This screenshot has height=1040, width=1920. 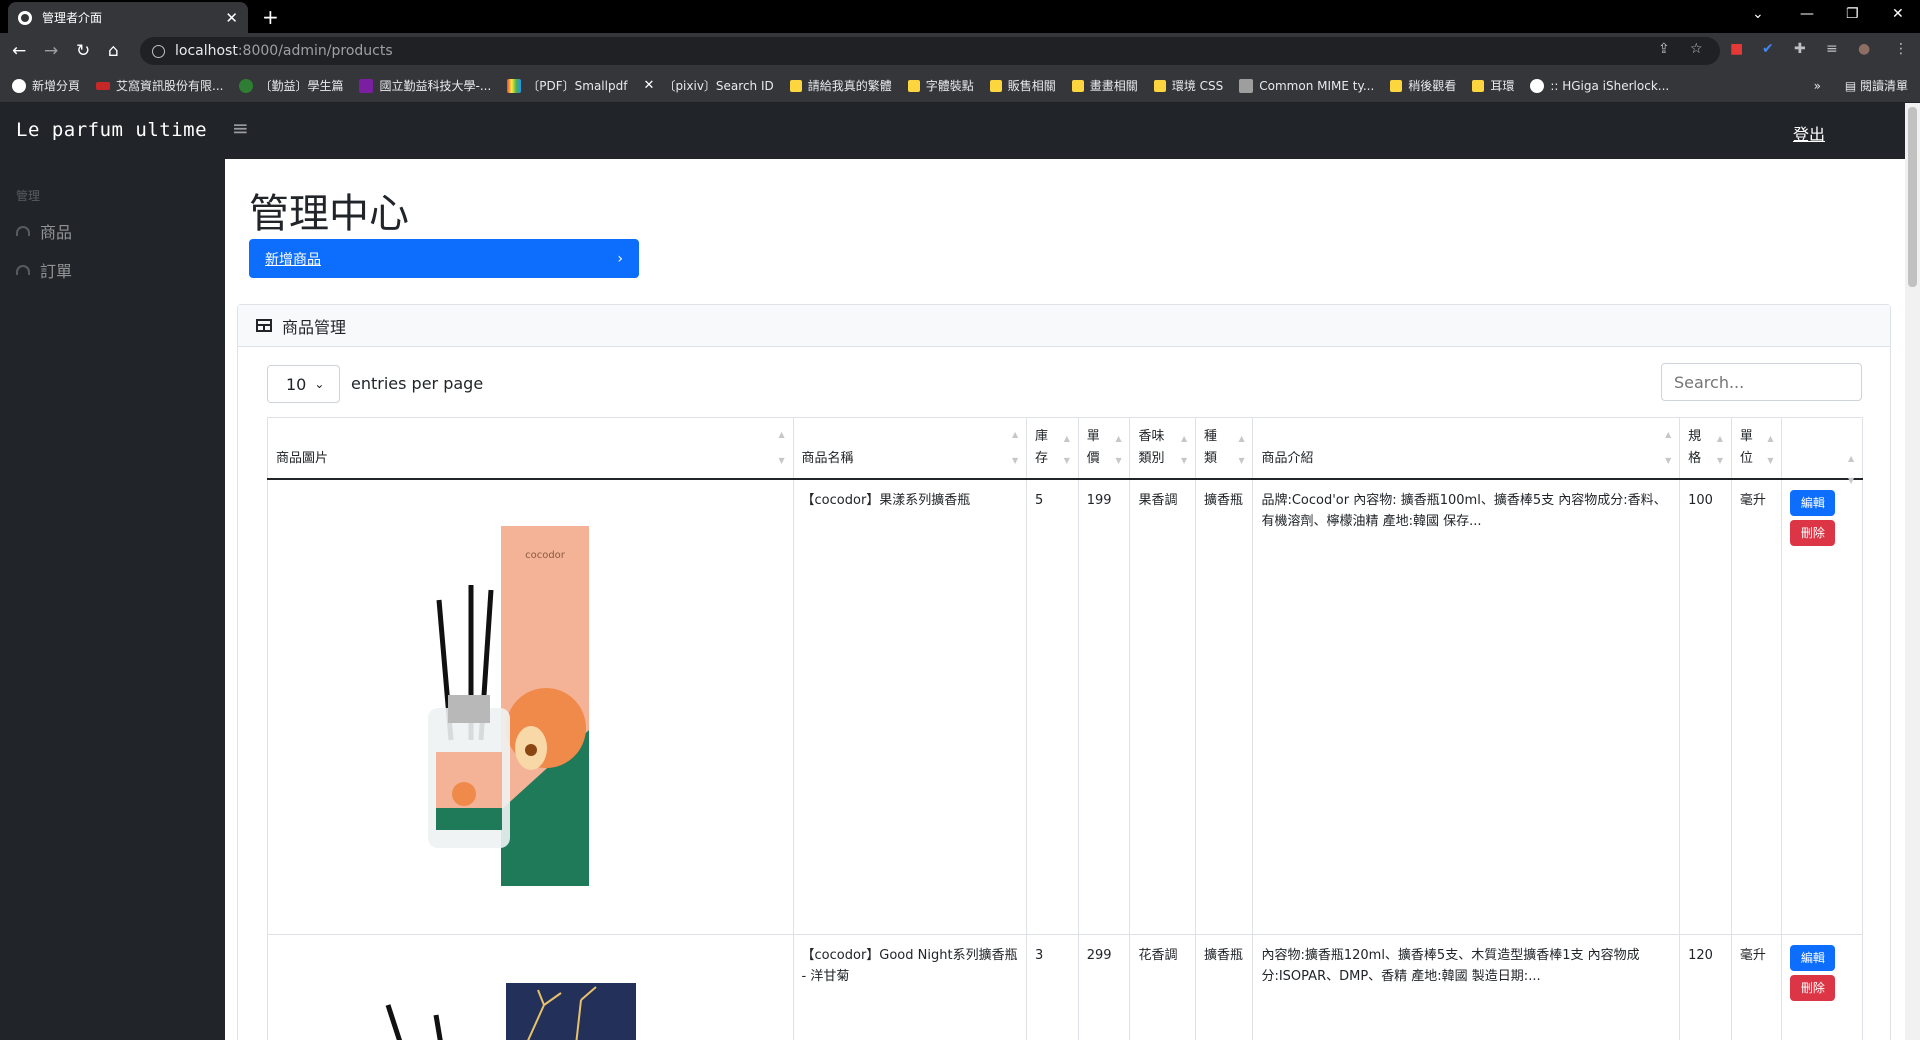 What do you see at coordinates (319, 384) in the screenshot?
I see `chevron-down-icon: ⌄` at bounding box center [319, 384].